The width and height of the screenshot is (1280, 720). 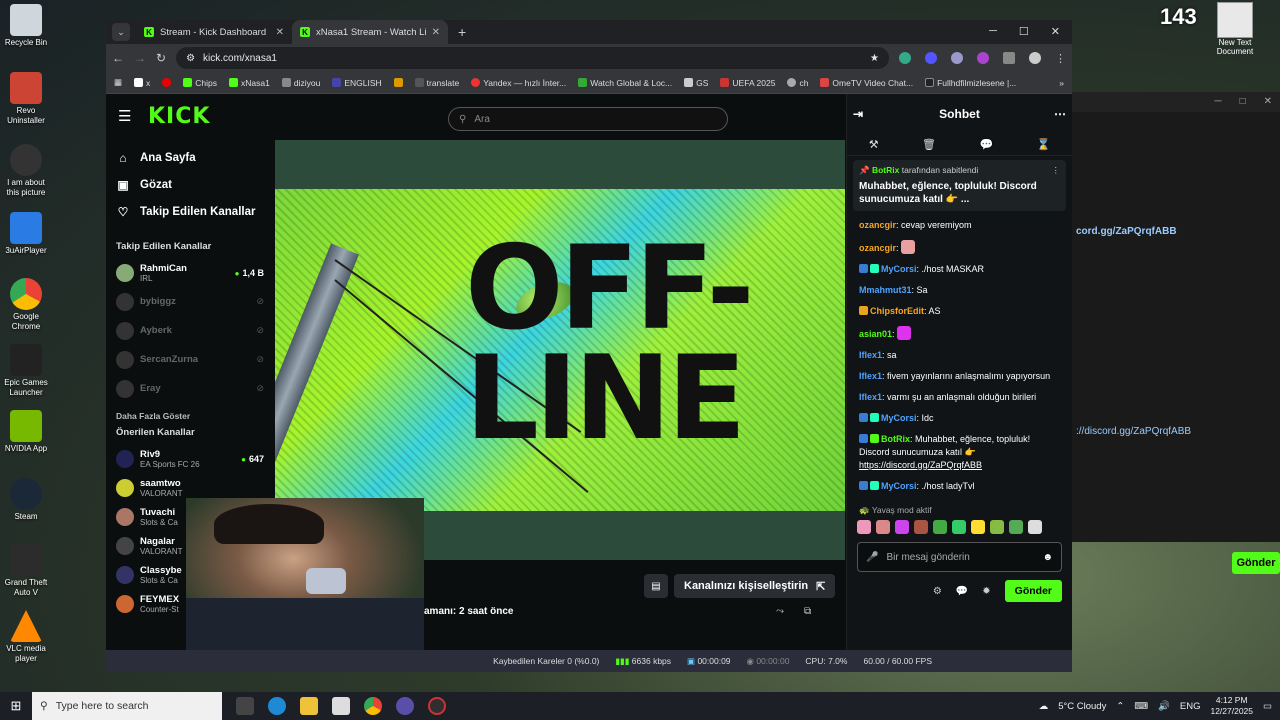 What do you see at coordinates (195, 416) in the screenshot?
I see `show-more-link: Daha Fazla Göster` at bounding box center [195, 416].